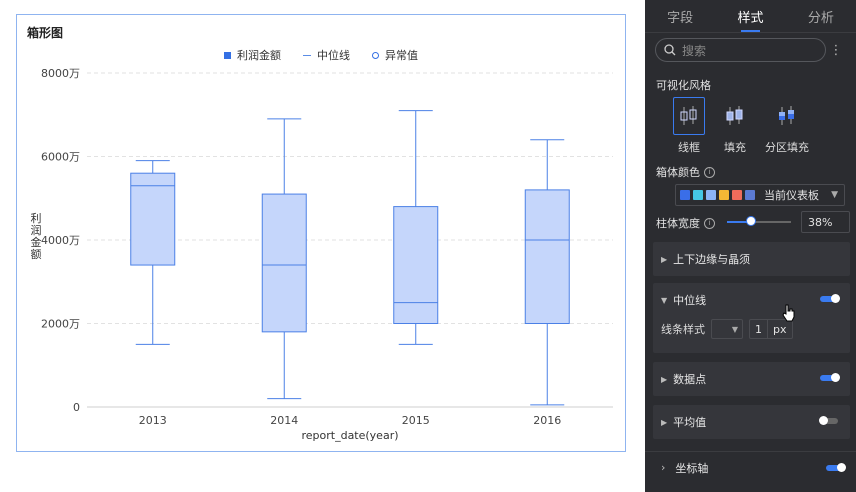 The image size is (856, 492). What do you see at coordinates (307, 55) in the screenshot?
I see `legend-line-icon` at bounding box center [307, 55].